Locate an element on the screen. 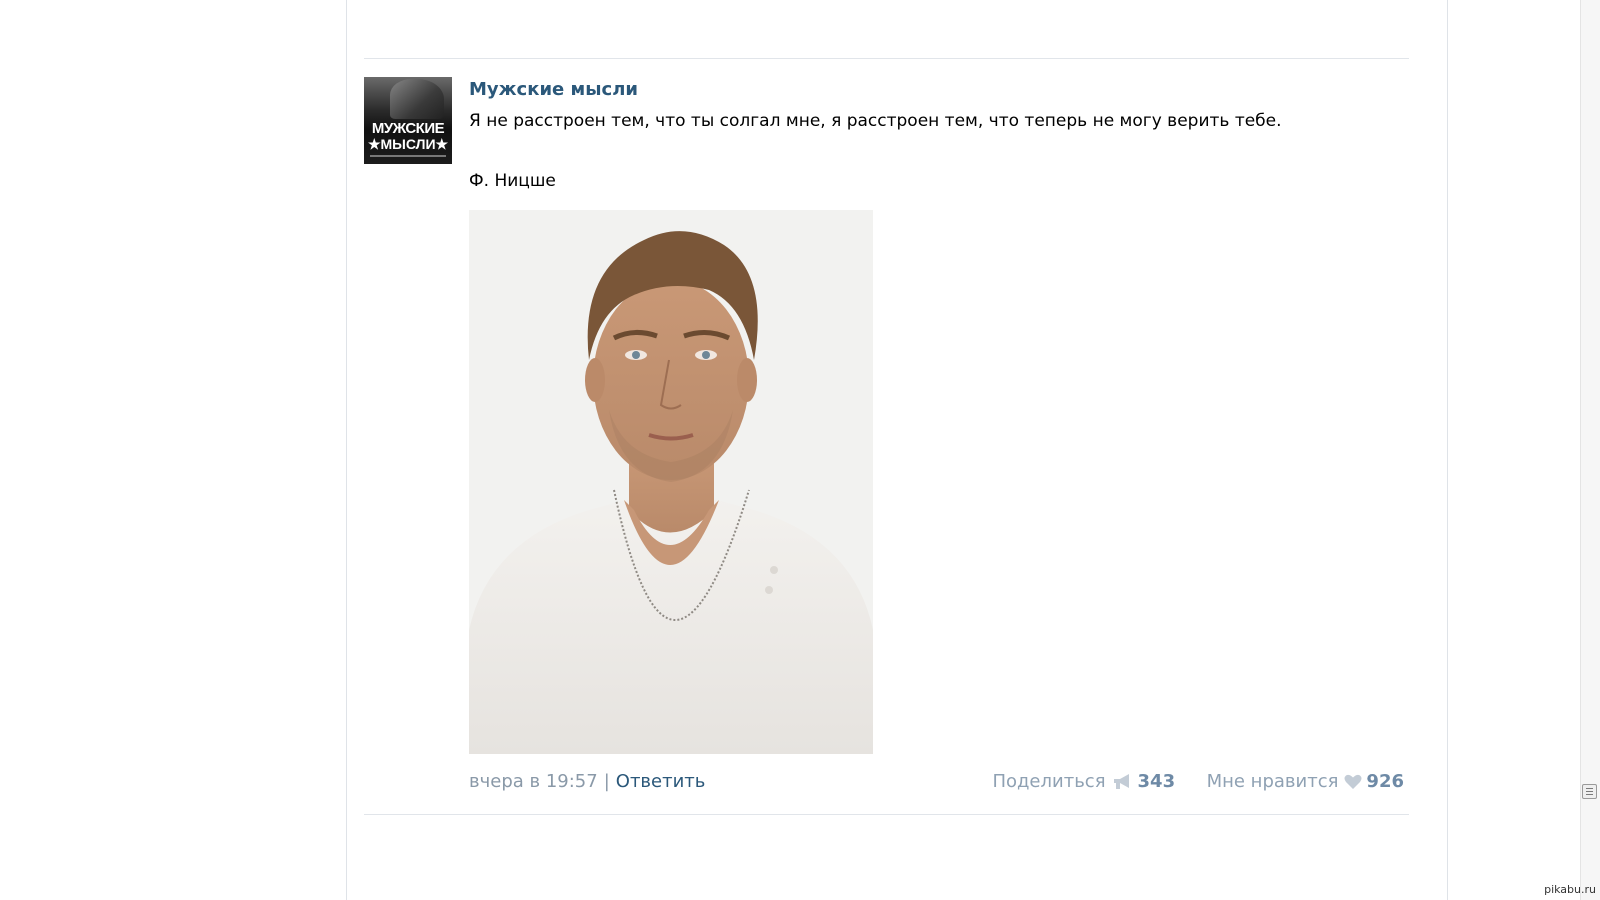 The image size is (1600, 900). vertical-scrollbar is located at coordinates (1590, 450).